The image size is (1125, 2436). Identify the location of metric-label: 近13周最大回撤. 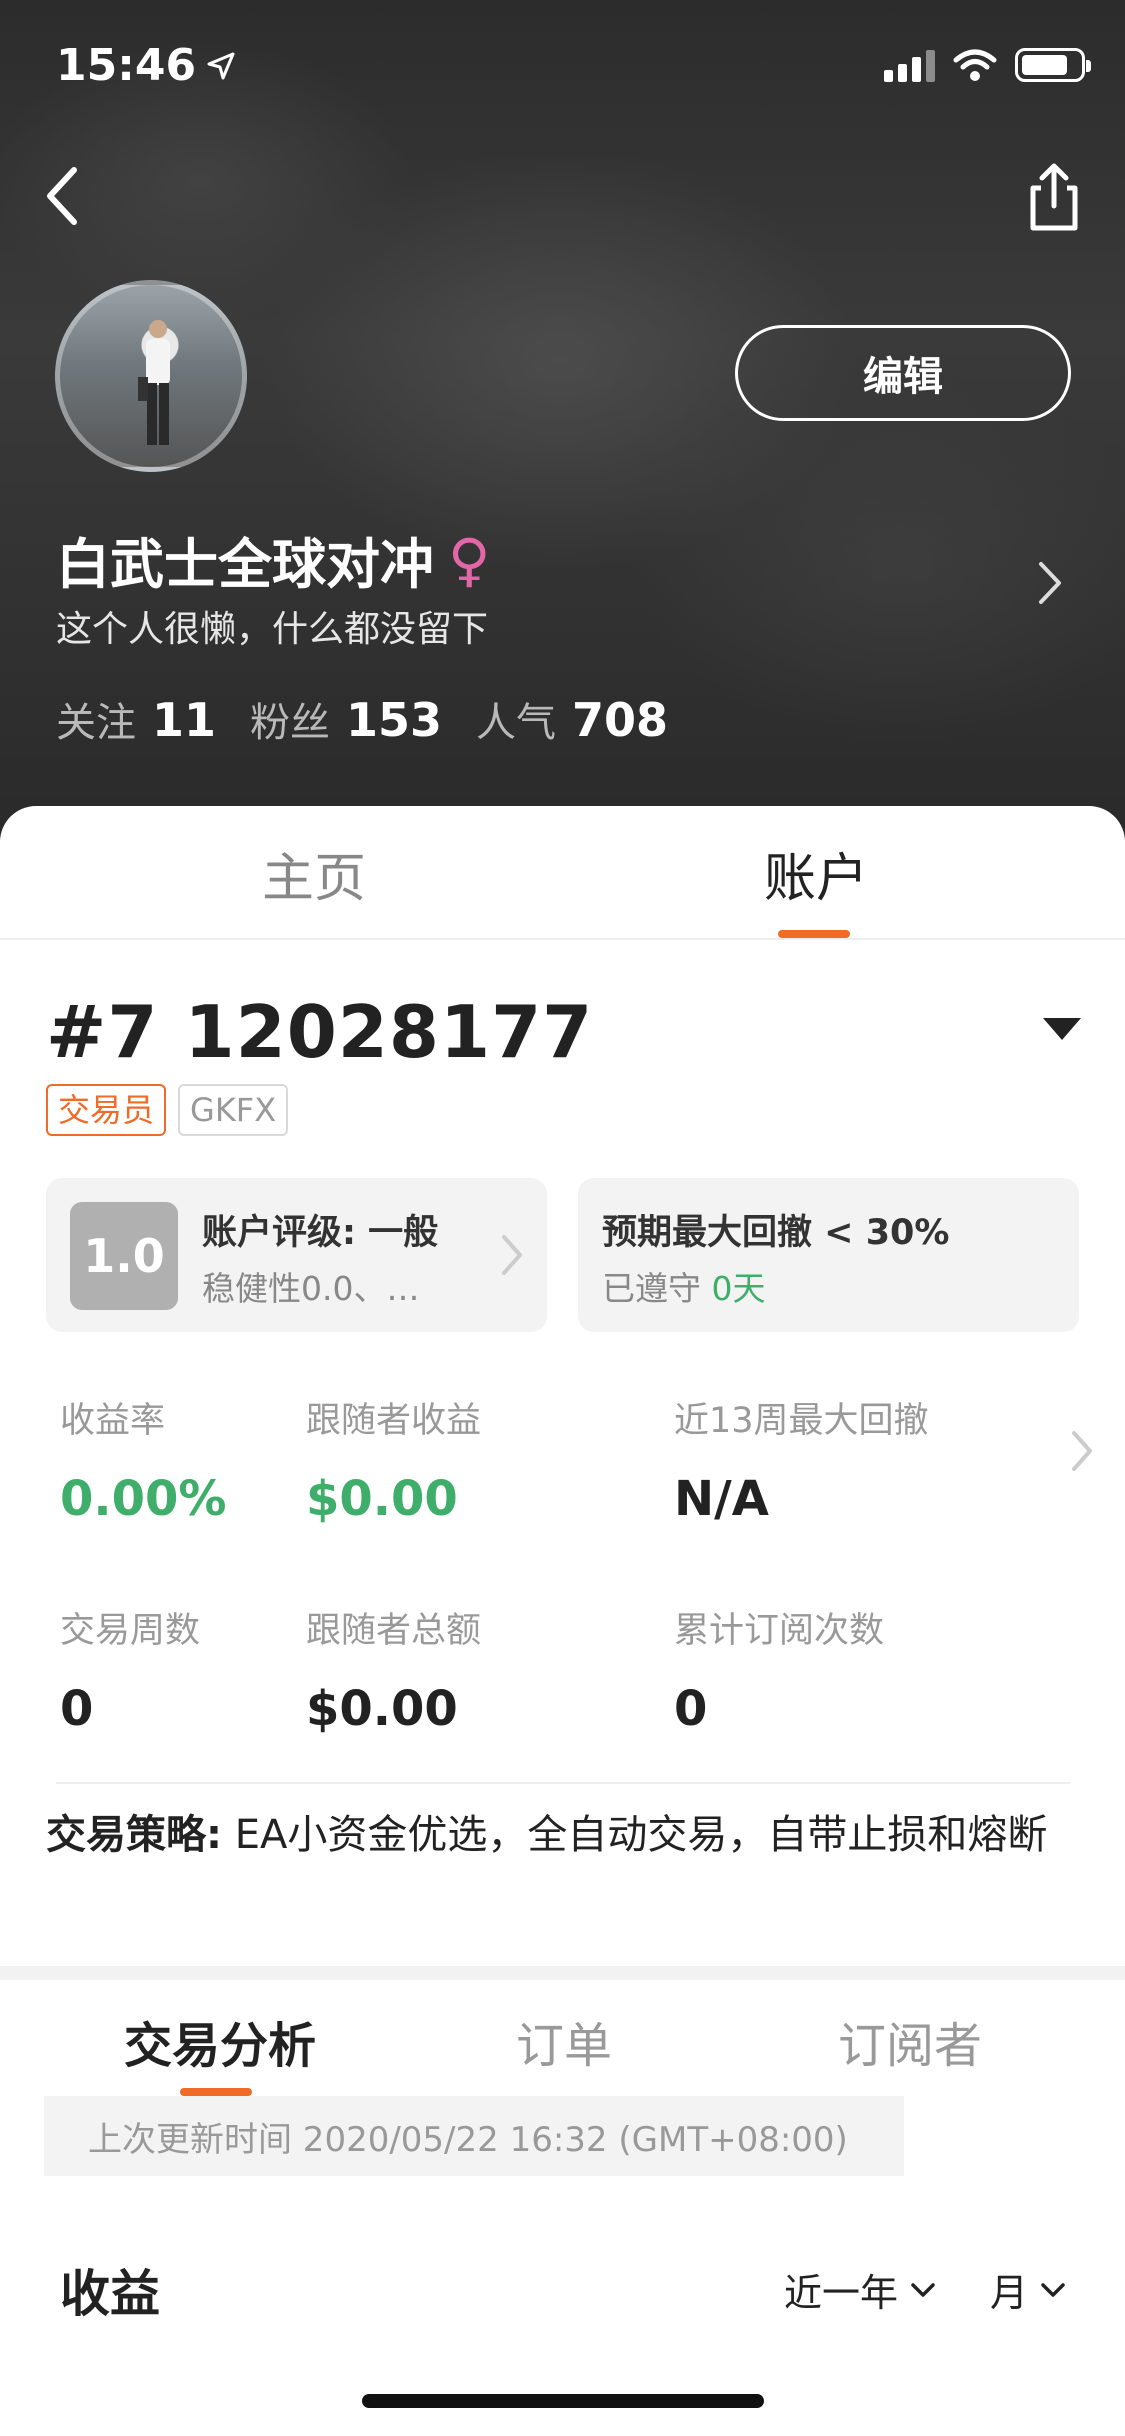
(801, 1421).